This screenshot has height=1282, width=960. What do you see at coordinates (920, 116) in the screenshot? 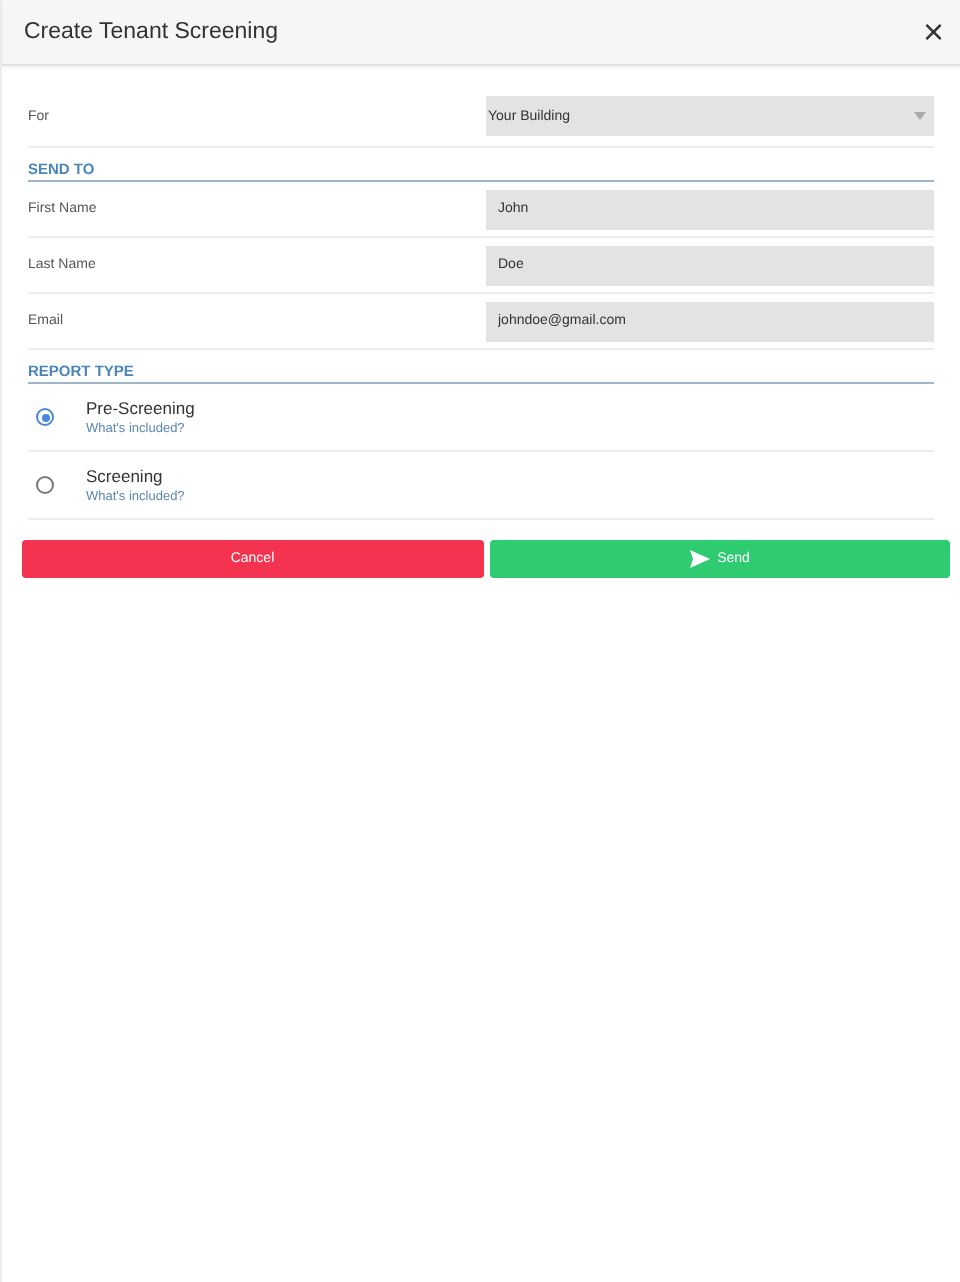
I see `caret-icon` at bounding box center [920, 116].